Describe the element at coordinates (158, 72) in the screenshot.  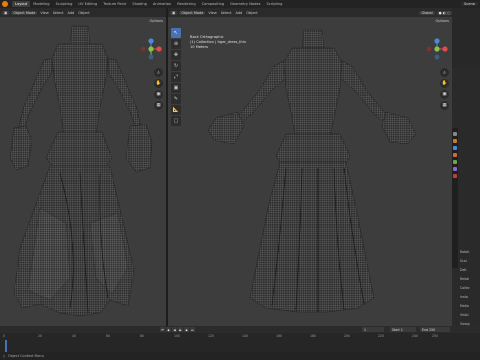
I see `zoom-view-icon: ⌕` at that location.